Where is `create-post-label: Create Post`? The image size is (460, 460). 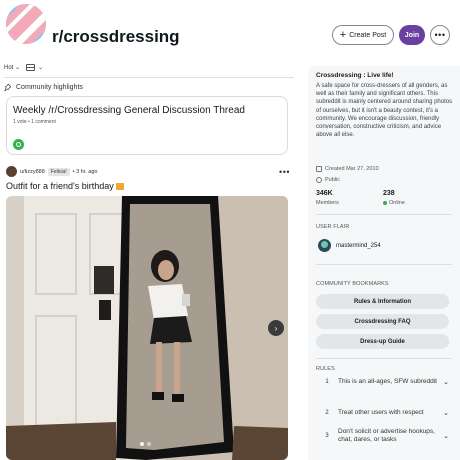
create-post-label: Create Post is located at coordinates (368, 35).